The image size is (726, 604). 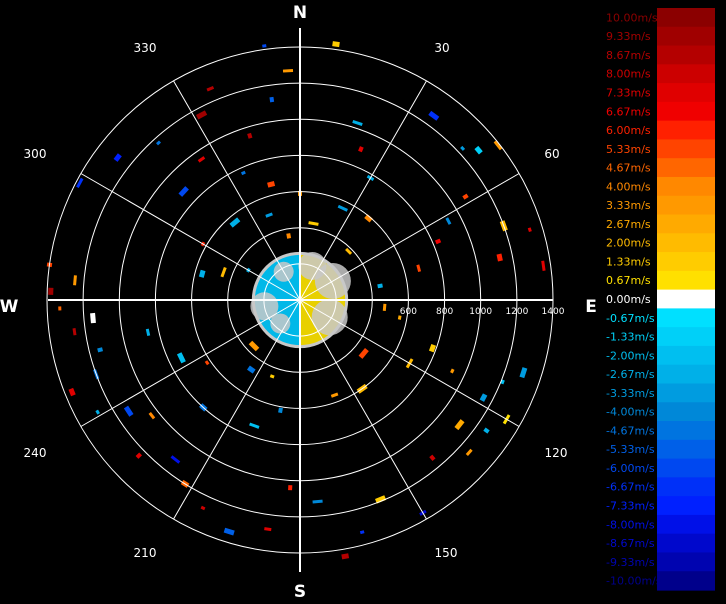 What do you see at coordinates (630, 318) in the screenshot?
I see `colorbar-label: -0.67m/s` at bounding box center [630, 318].